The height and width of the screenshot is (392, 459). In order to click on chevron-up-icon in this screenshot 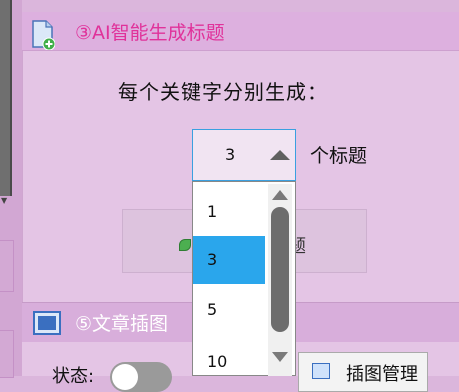, I will do `click(280, 155)`.